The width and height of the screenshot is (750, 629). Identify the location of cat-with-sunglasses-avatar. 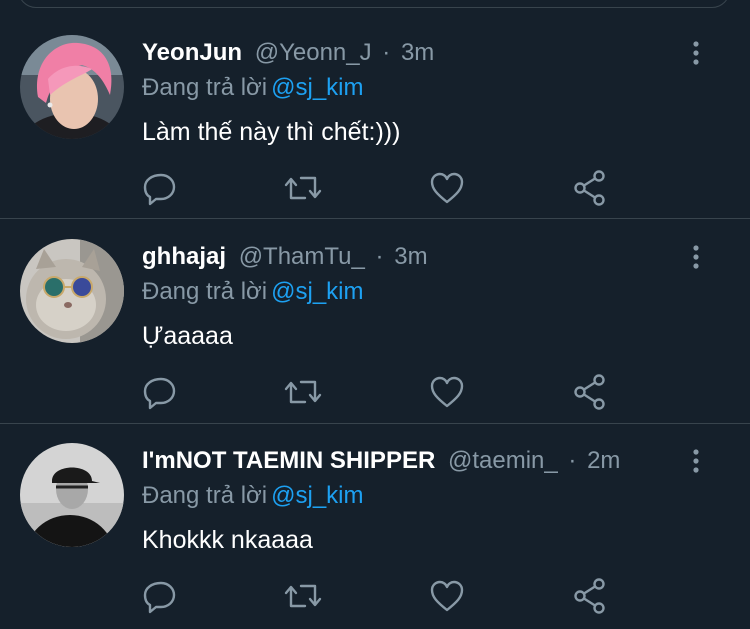
(72, 291).